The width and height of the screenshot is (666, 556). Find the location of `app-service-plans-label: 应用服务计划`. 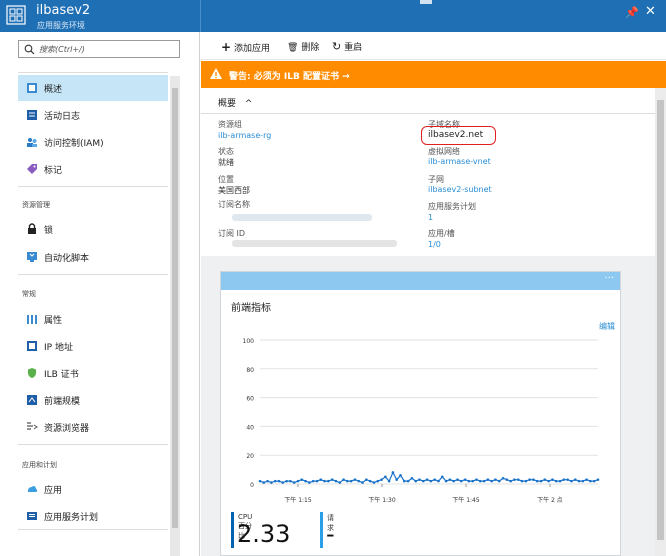

app-service-plans-label: 应用服务计划 is located at coordinates (452, 206).